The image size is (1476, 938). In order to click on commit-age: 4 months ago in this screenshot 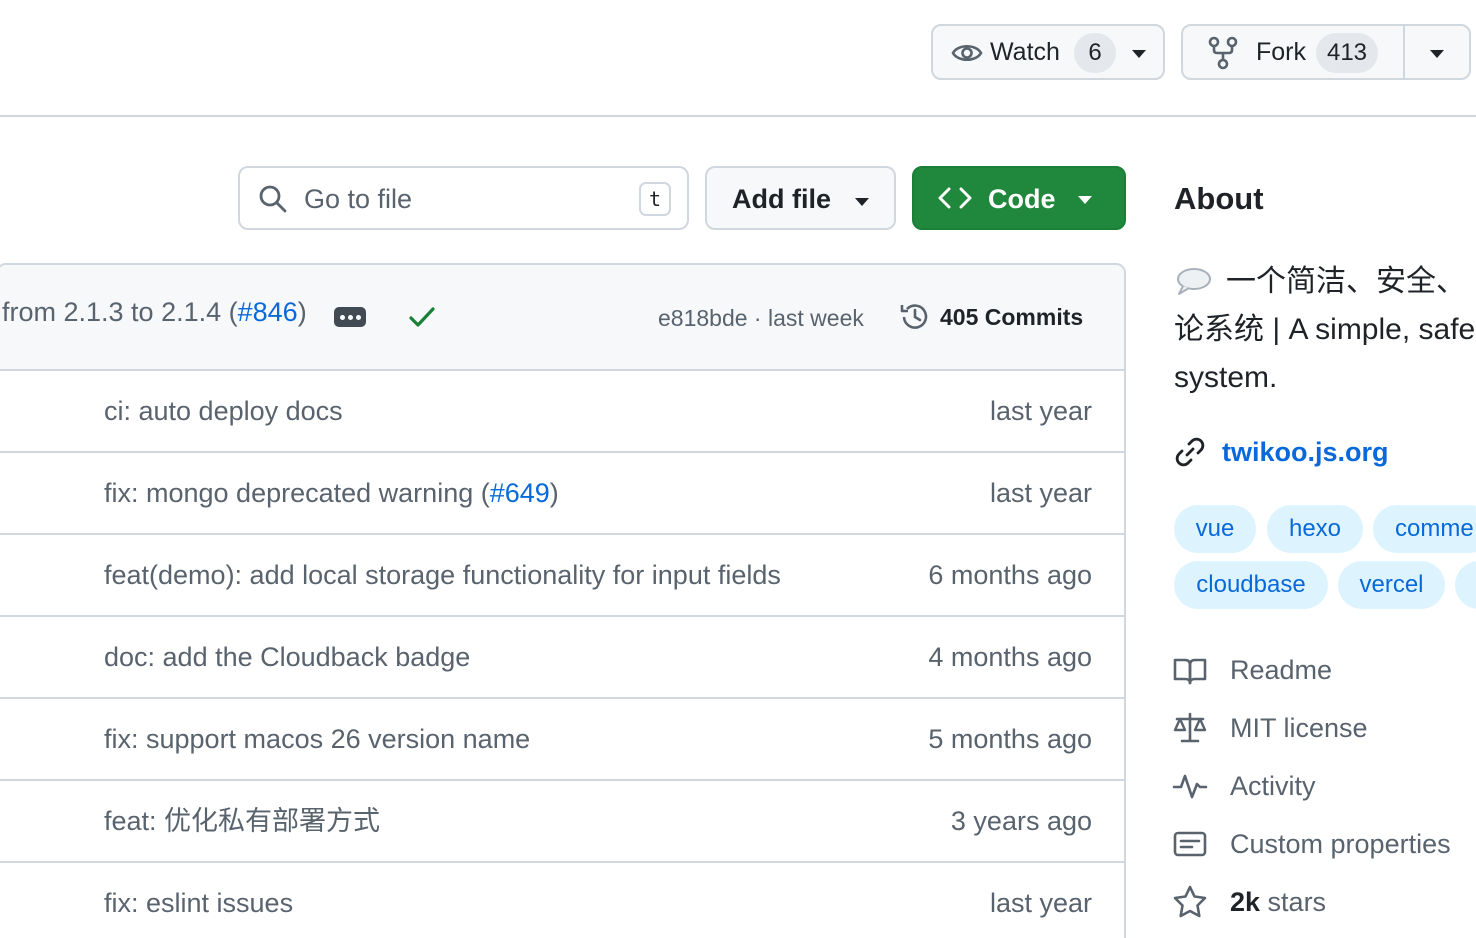, I will do `click(1010, 657)`.